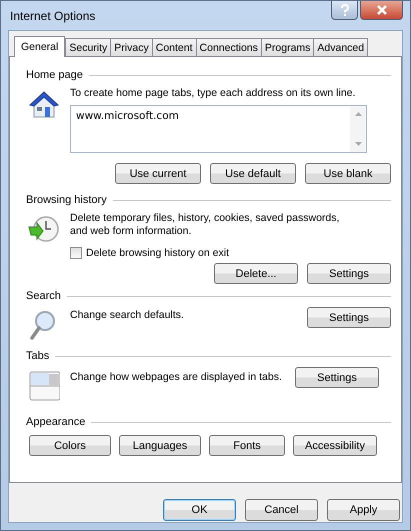  What do you see at coordinates (44, 104) in the screenshot?
I see `house-icon` at bounding box center [44, 104].